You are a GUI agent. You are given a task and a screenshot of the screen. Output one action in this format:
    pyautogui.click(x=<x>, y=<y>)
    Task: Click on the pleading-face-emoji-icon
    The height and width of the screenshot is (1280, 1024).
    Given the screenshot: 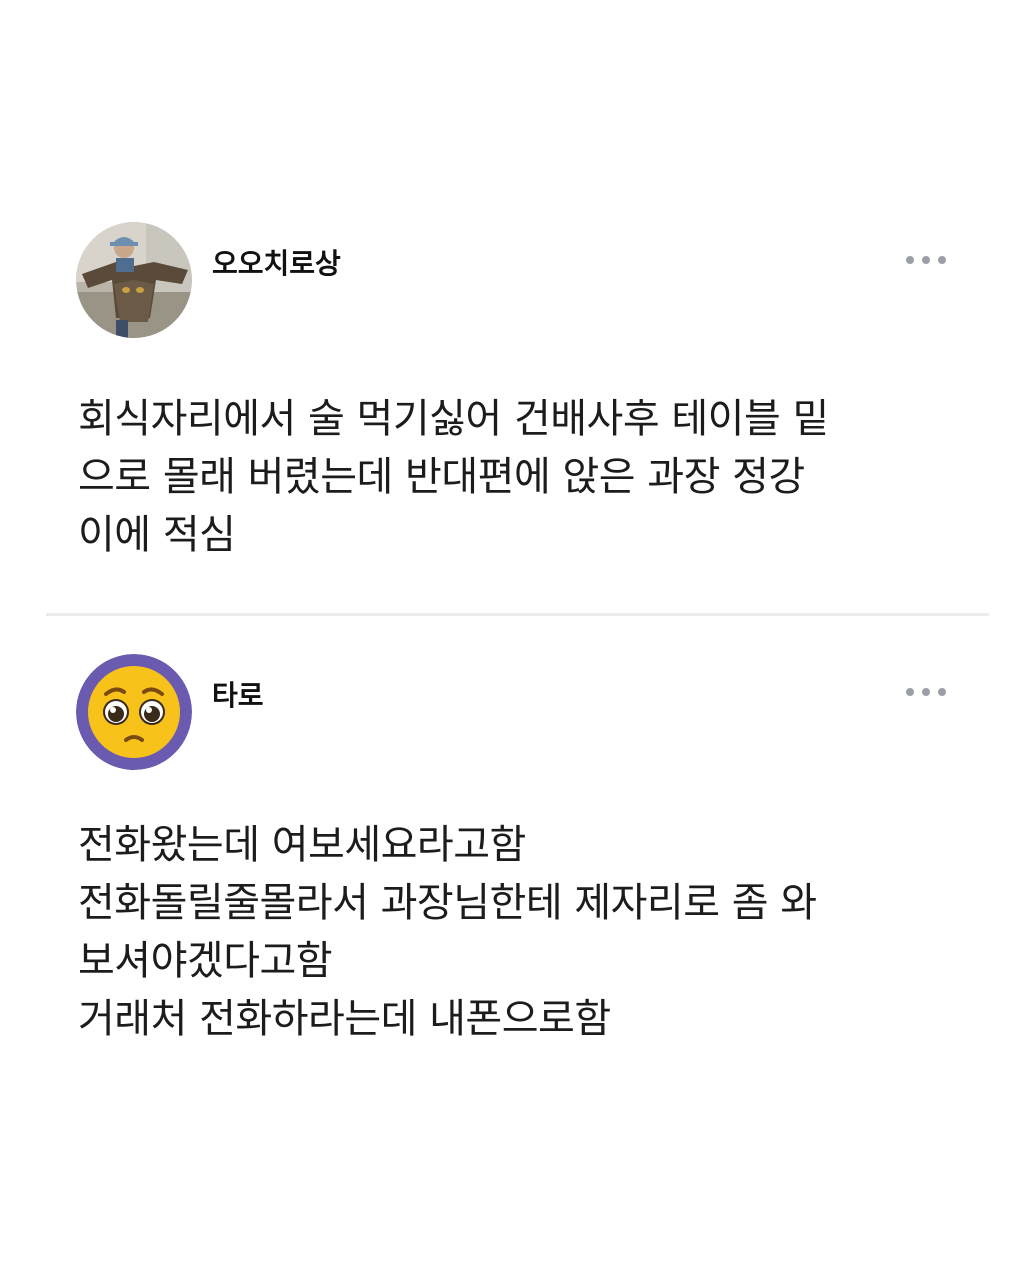 What is the action you would take?
    pyautogui.click(x=134, y=712)
    